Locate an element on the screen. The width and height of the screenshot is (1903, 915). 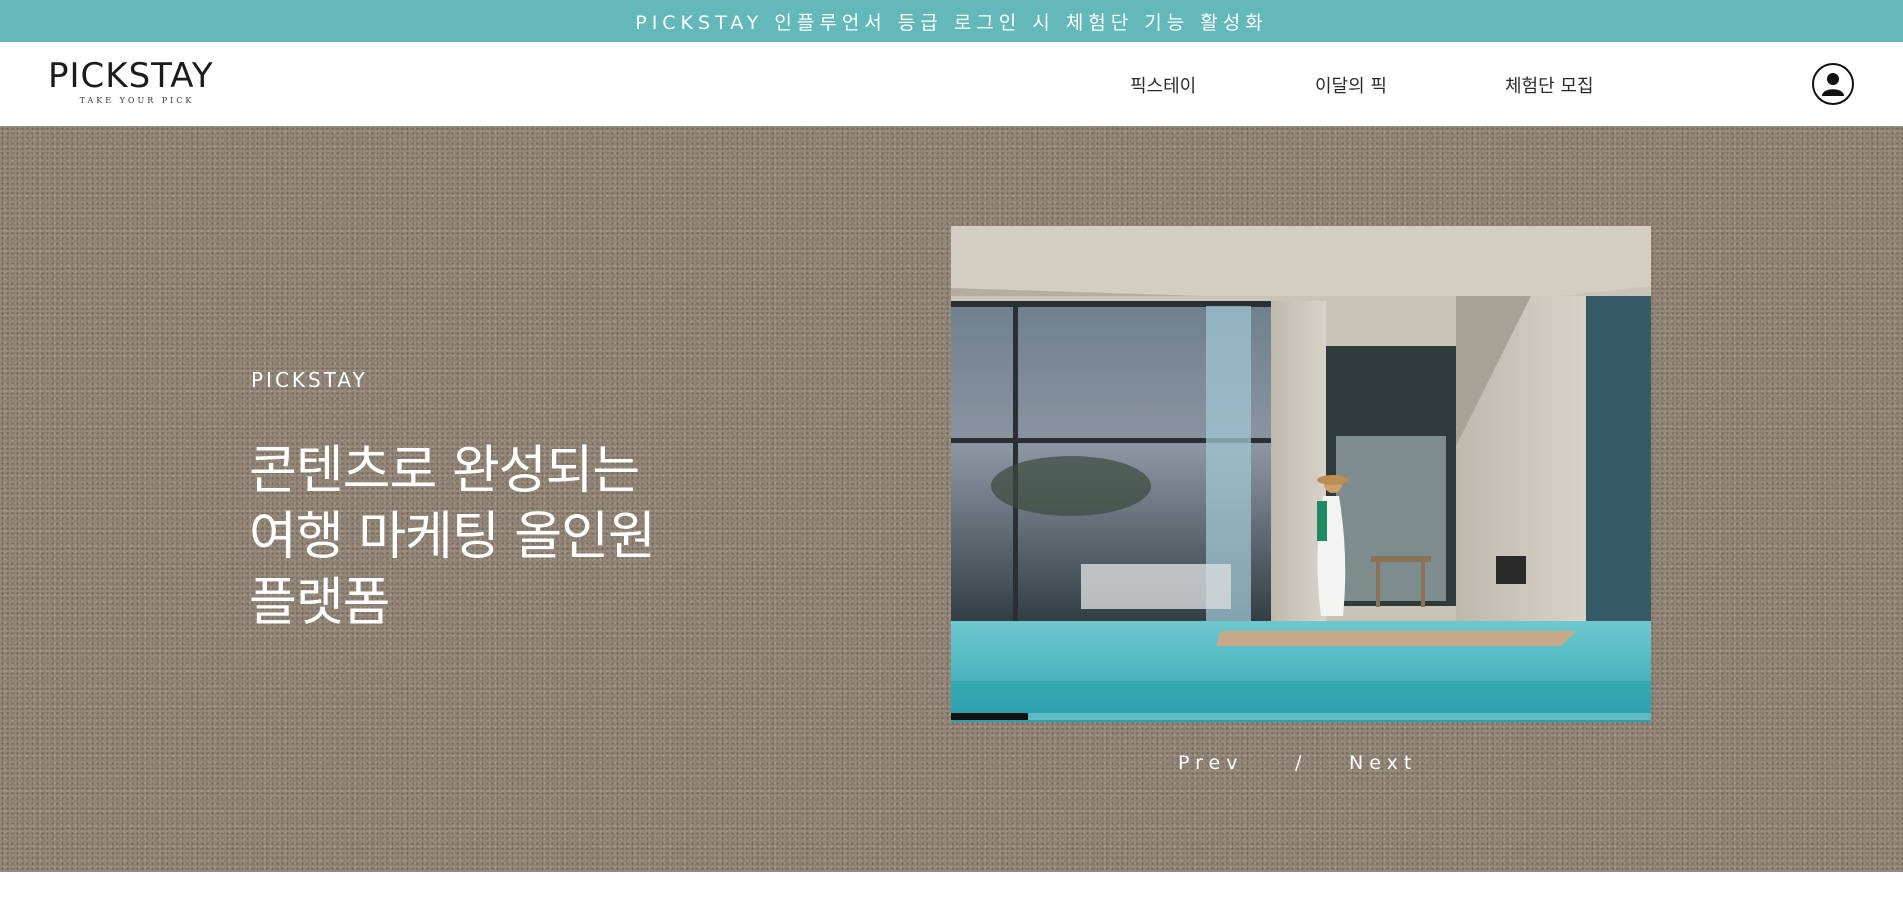
hero-title-line: 콘텐츠로 완성되는 is located at coordinates (444, 471).